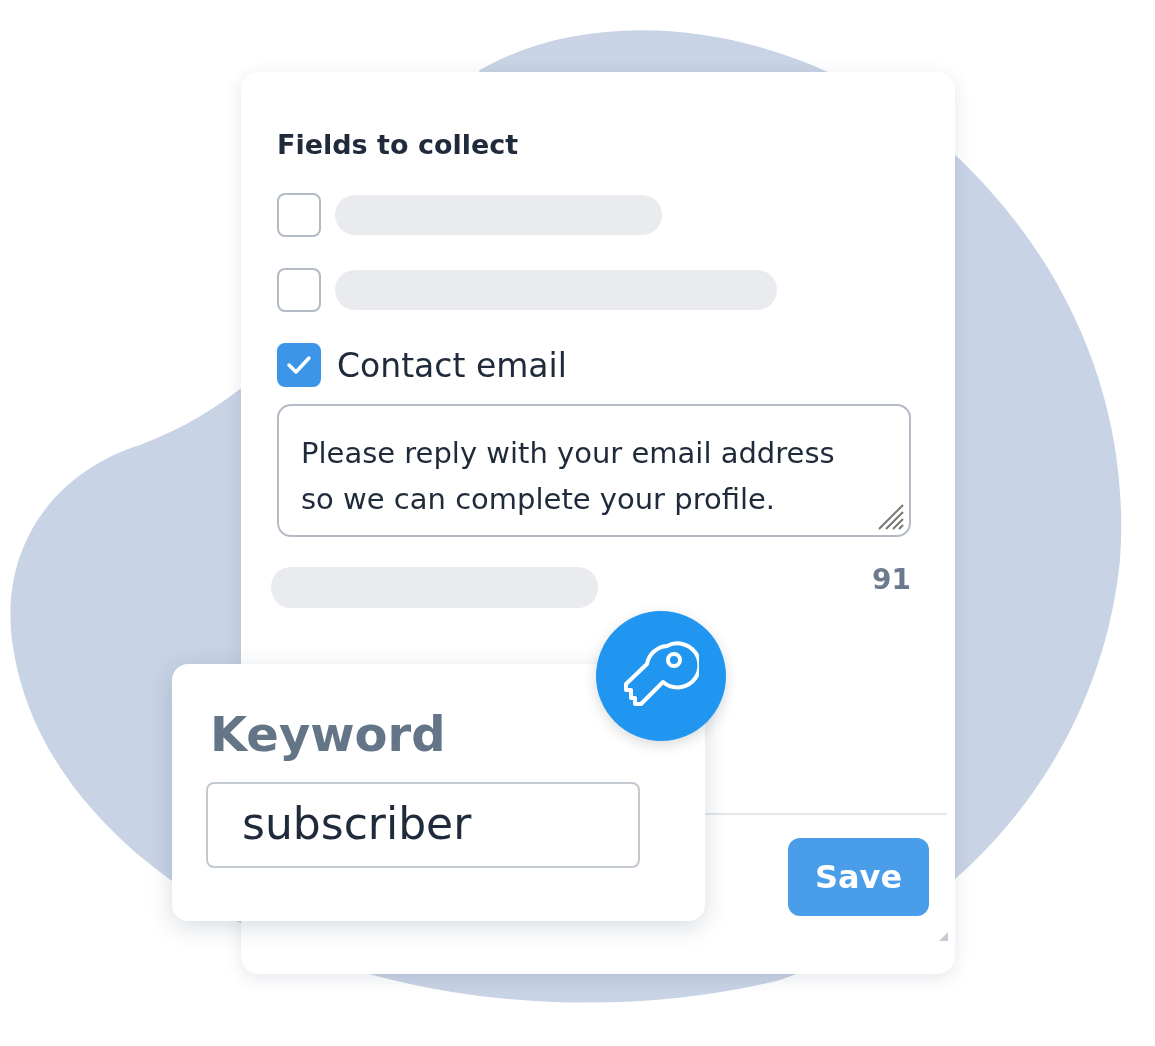  Describe the element at coordinates (423, 825) in the screenshot. I see `keyword-field: subscriber` at that location.